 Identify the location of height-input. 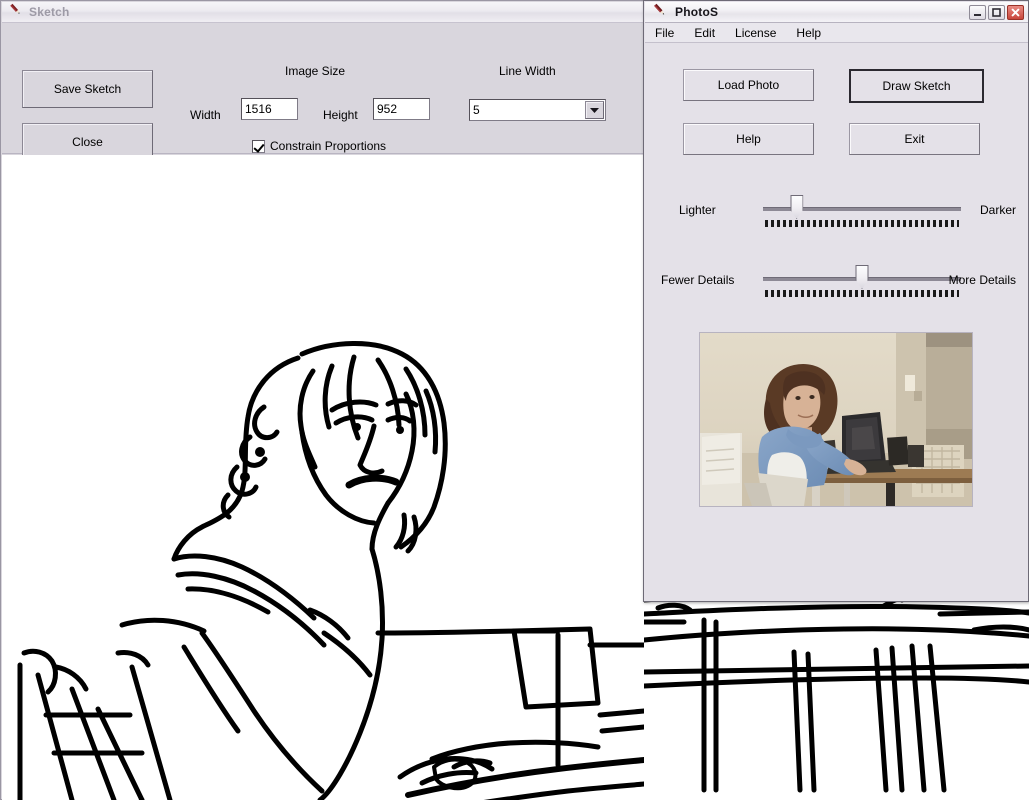
(401, 109).